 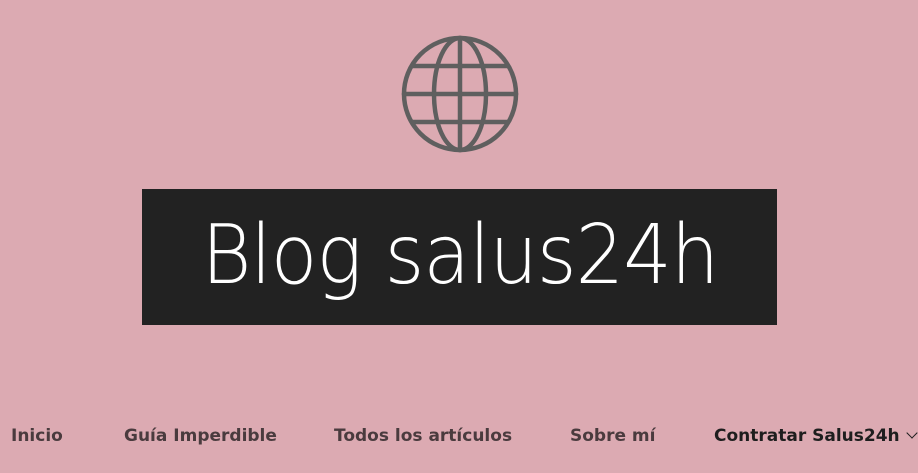 What do you see at coordinates (912, 433) in the screenshot?
I see `chevron-down-icon` at bounding box center [912, 433].